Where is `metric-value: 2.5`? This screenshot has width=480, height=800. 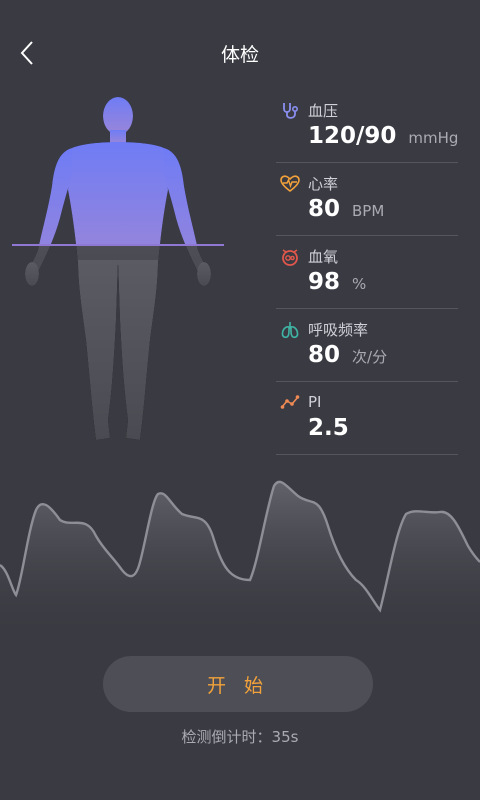
metric-value: 2.5 is located at coordinates (328, 428).